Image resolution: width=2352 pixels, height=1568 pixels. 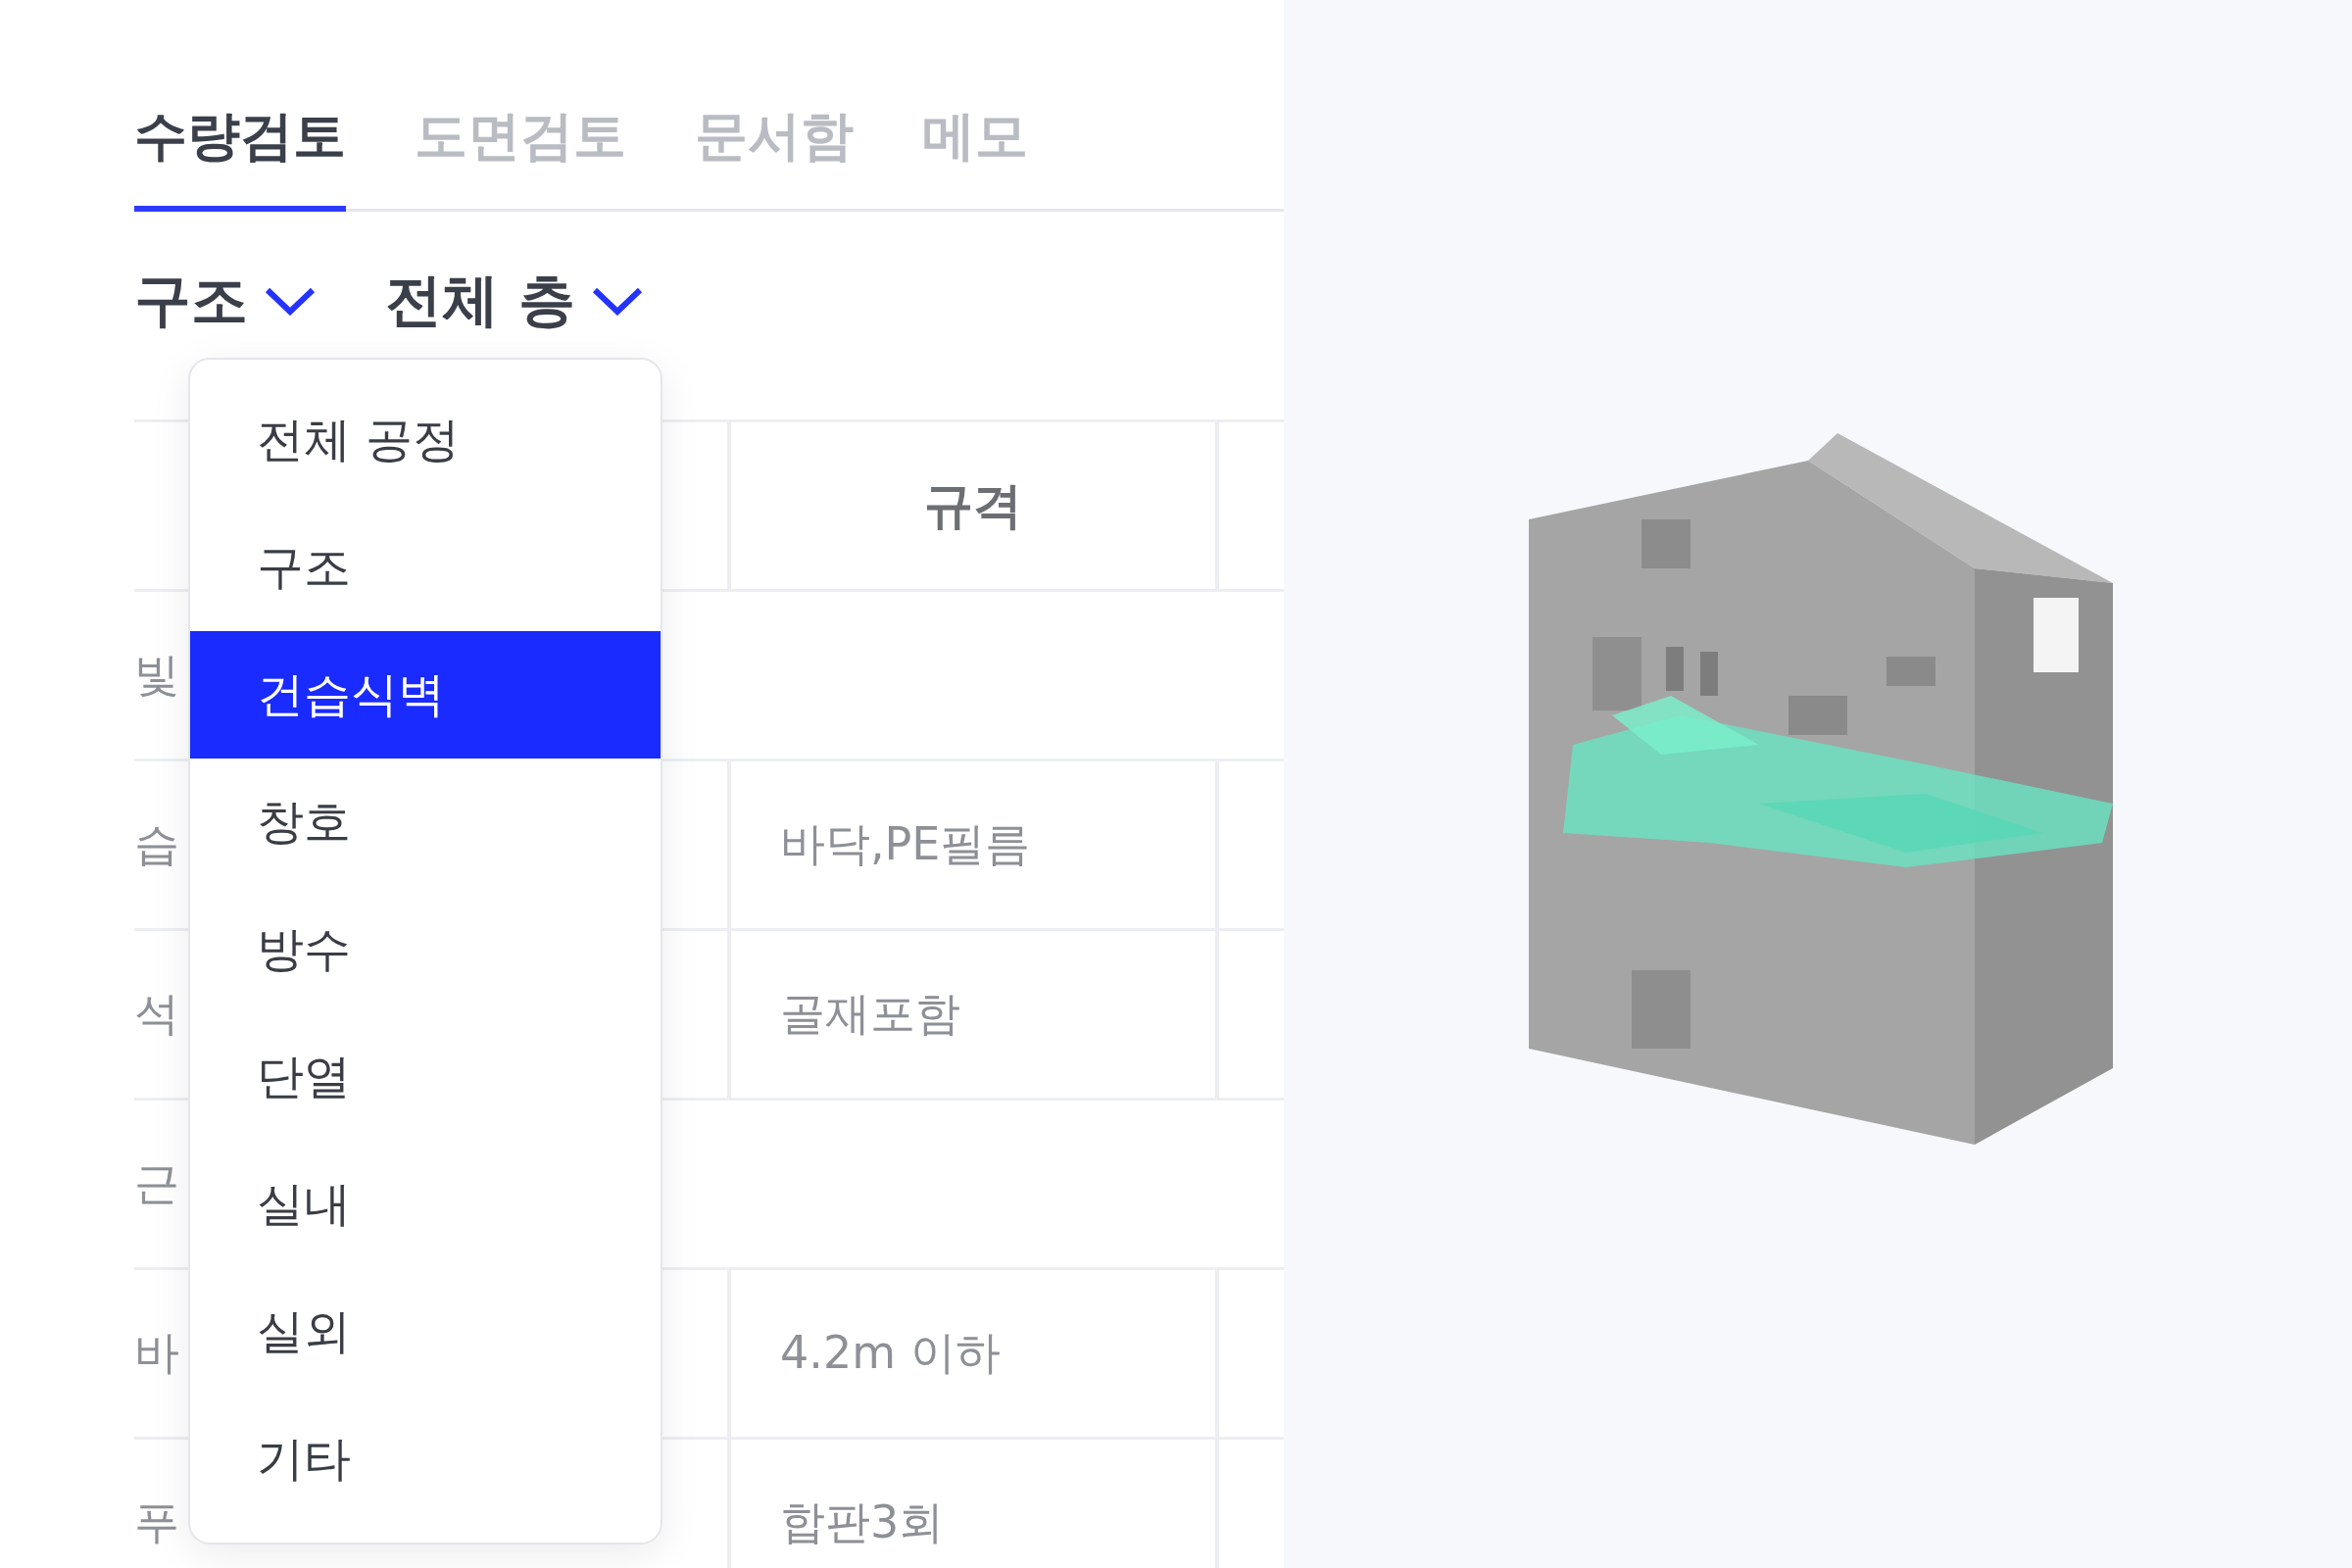 I want to click on menu-item: 구조, so click(x=425, y=567).